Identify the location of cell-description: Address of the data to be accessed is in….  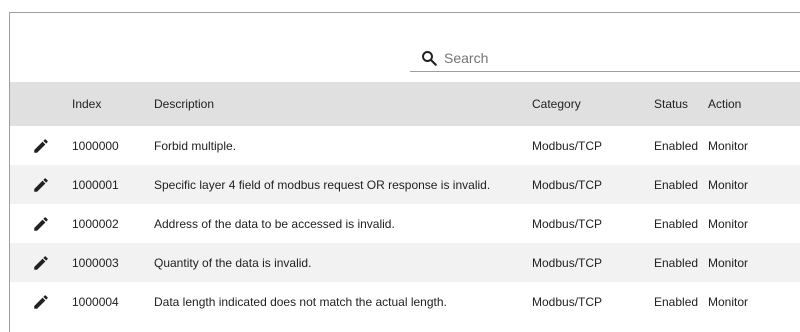
(274, 223).